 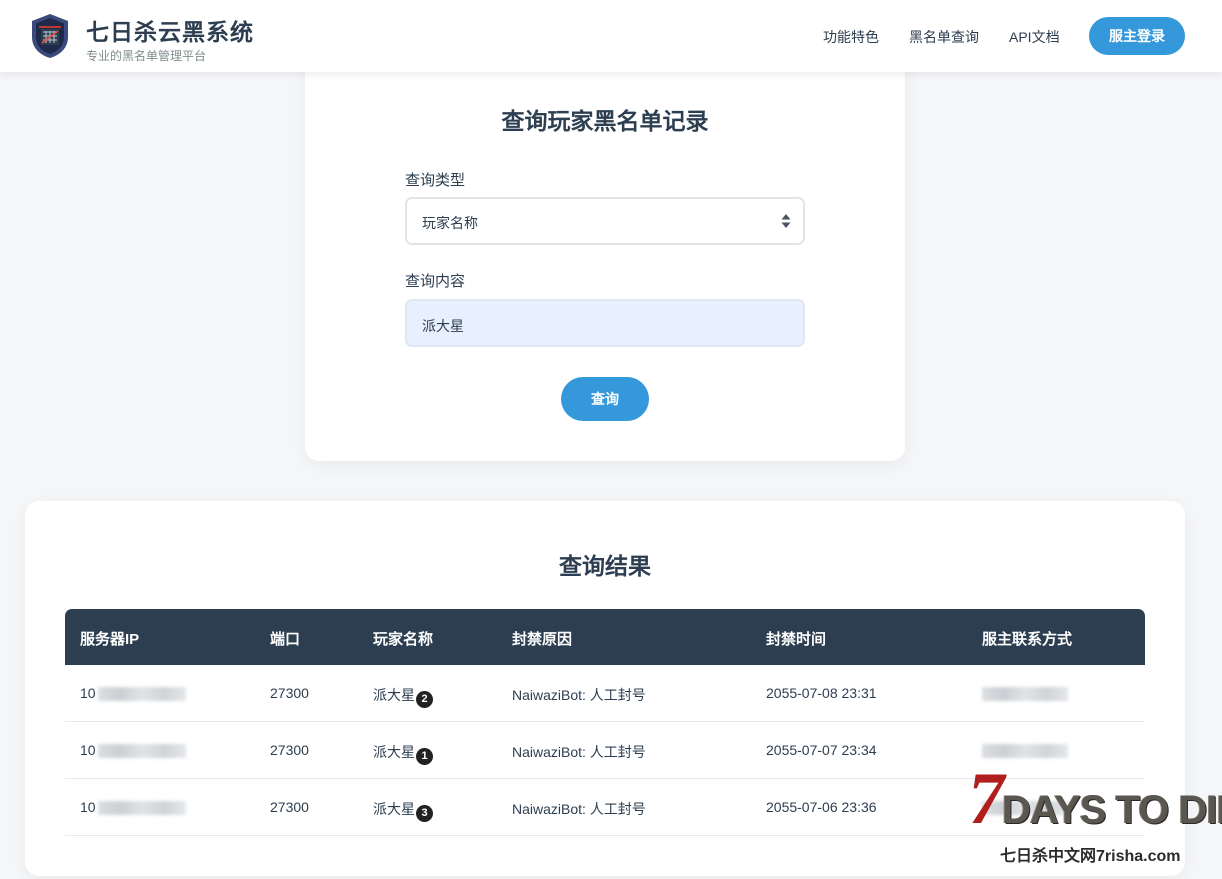 What do you see at coordinates (944, 37) in the screenshot?
I see `nav-blacklist-query: 黑名单查询` at bounding box center [944, 37].